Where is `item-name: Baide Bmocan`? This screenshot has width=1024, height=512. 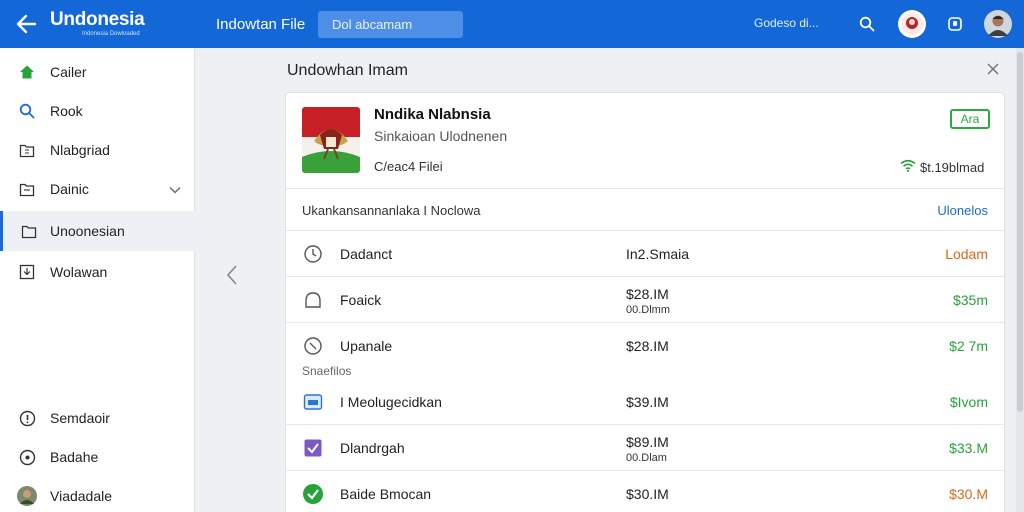 item-name: Baide Bmocan is located at coordinates (386, 494).